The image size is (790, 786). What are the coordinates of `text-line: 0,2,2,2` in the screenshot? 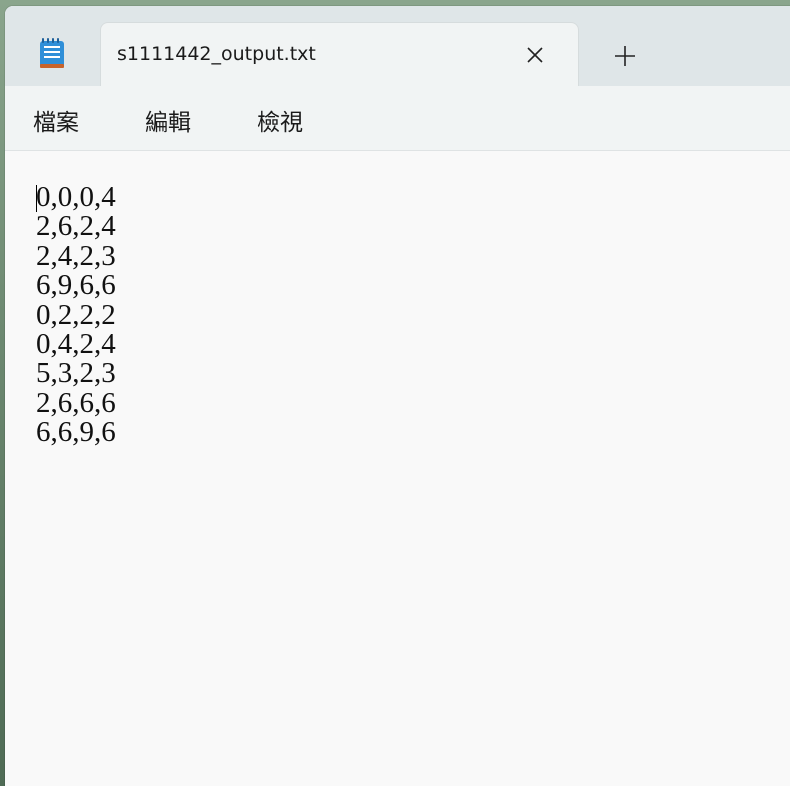 It's located at (76, 314).